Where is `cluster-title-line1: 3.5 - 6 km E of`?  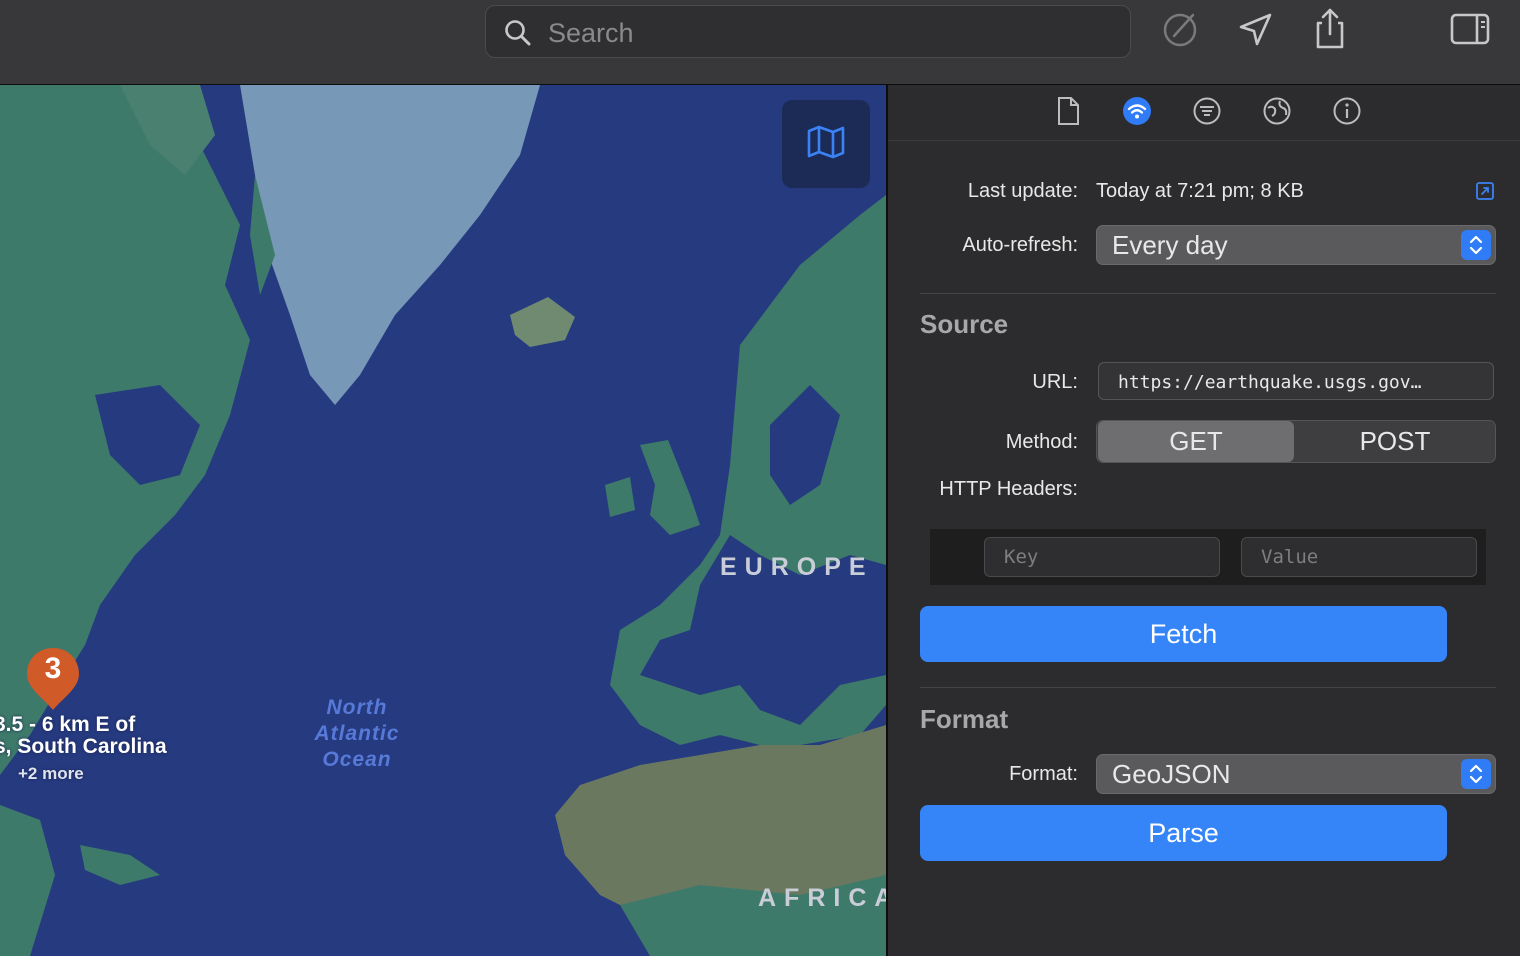 cluster-title-line1: 3.5 - 6 km E of is located at coordinates (68, 724).